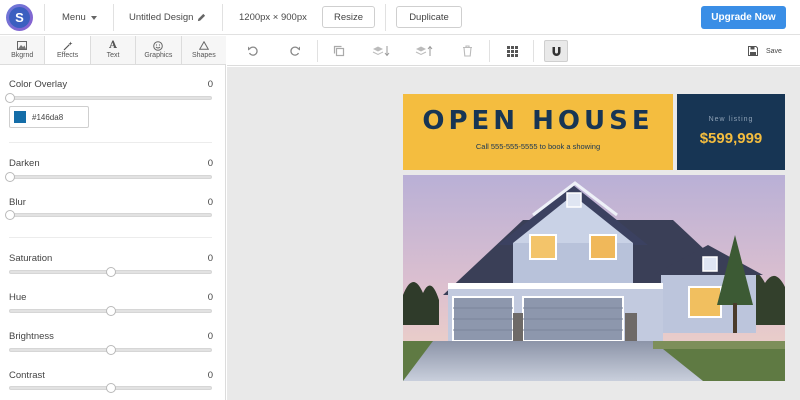  Describe the element at coordinates (538, 121) in the screenshot. I see `headline-text: OPEN HOUSE` at that location.